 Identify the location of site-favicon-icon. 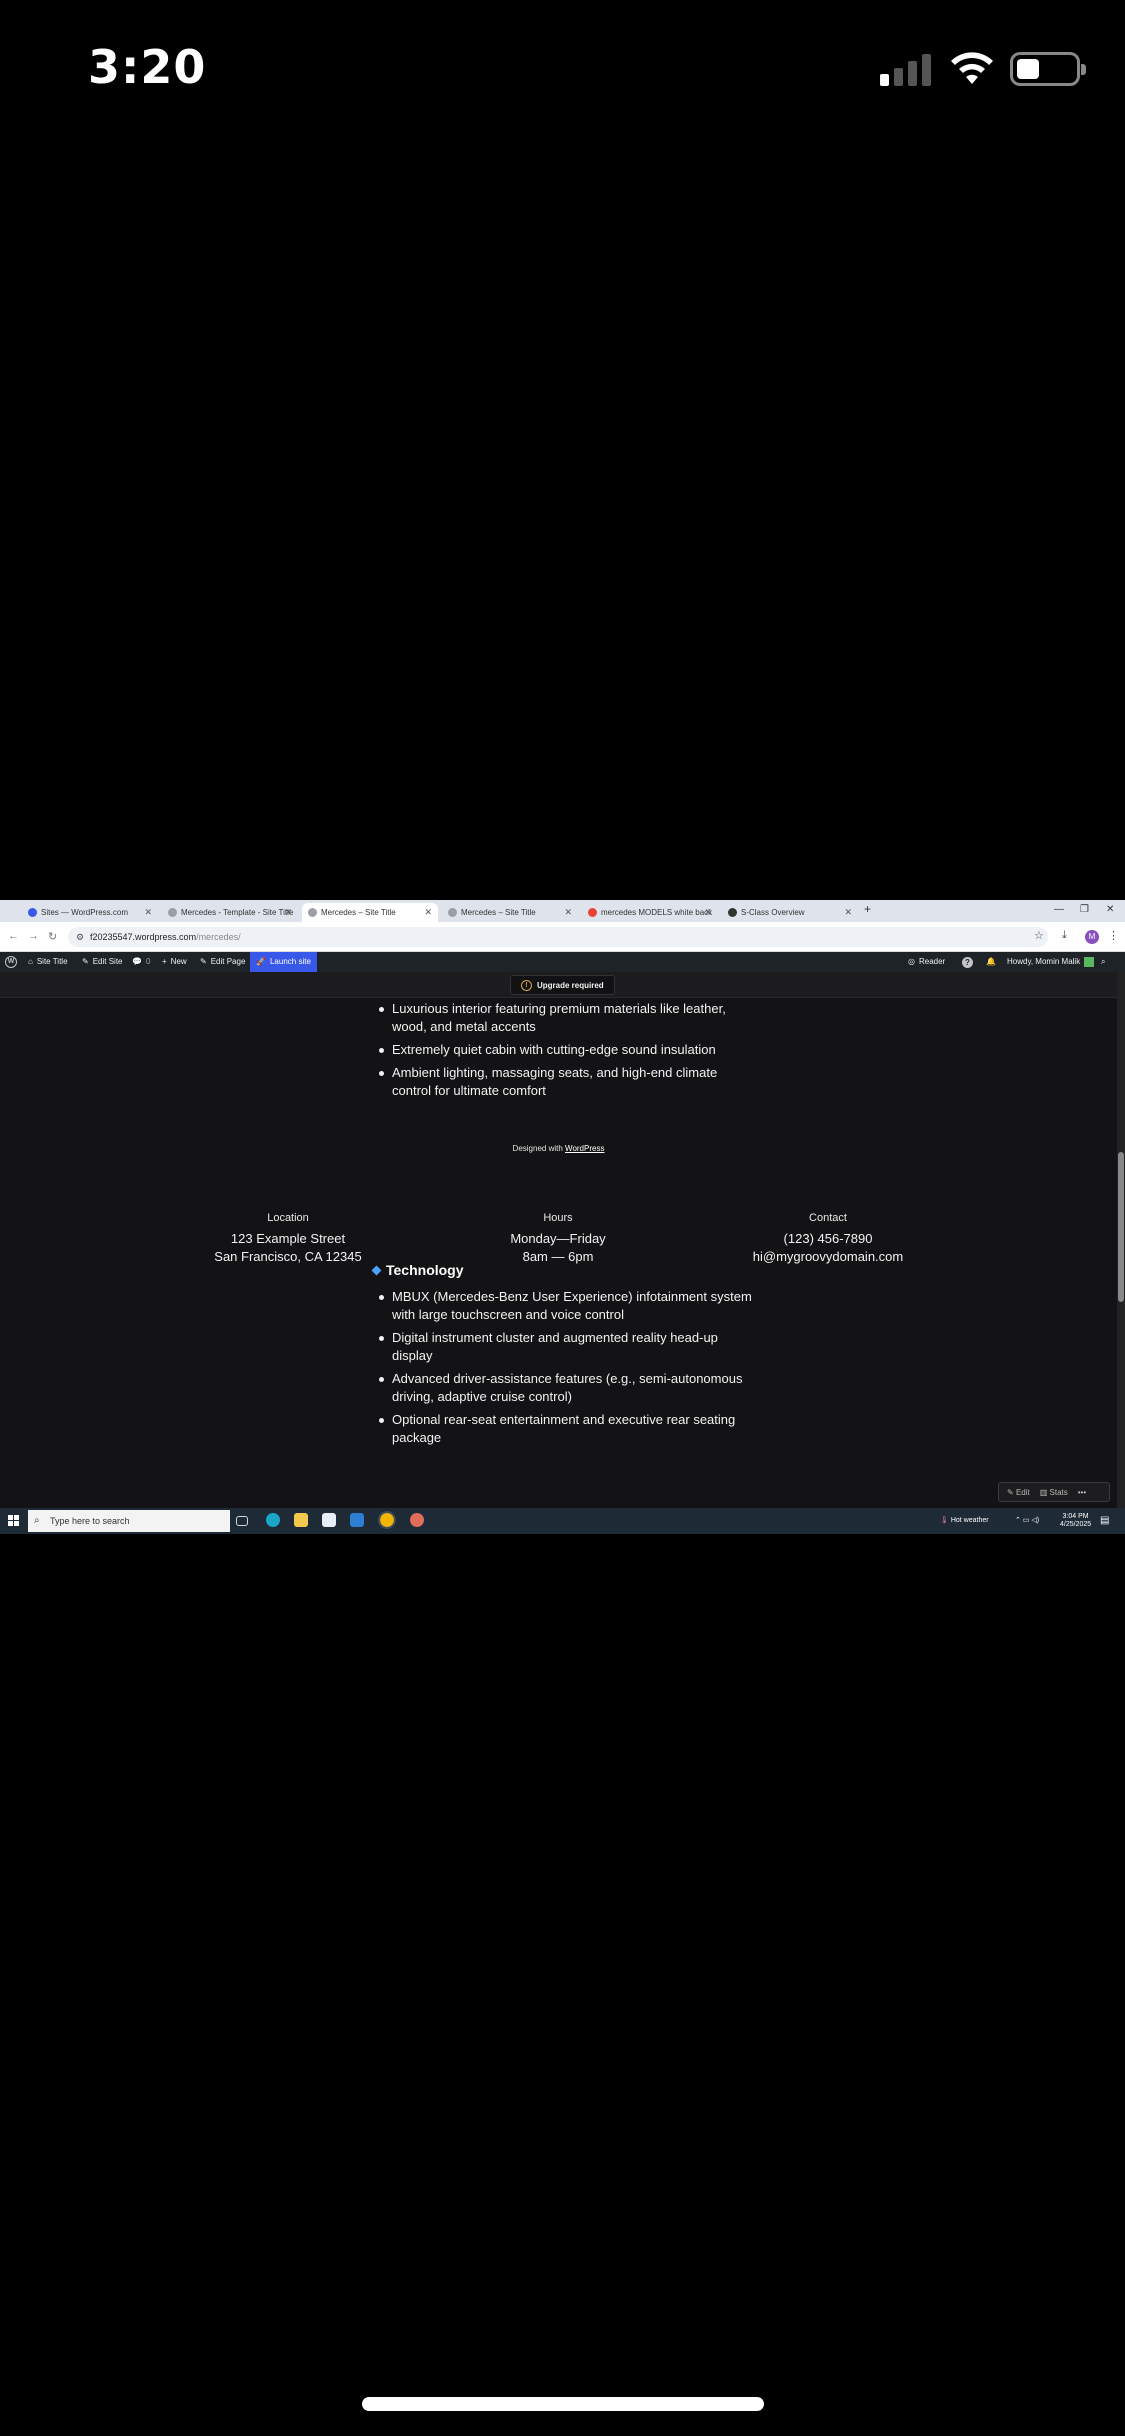
(452, 912).